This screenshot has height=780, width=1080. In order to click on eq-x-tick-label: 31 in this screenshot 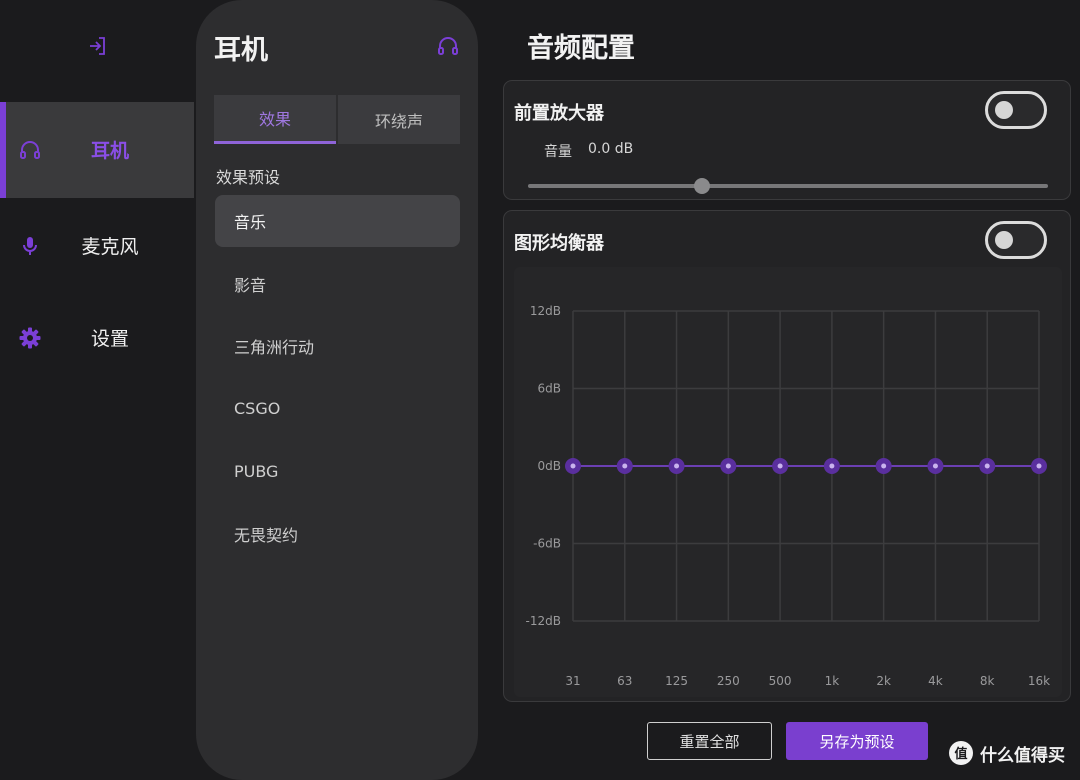, I will do `click(572, 681)`.